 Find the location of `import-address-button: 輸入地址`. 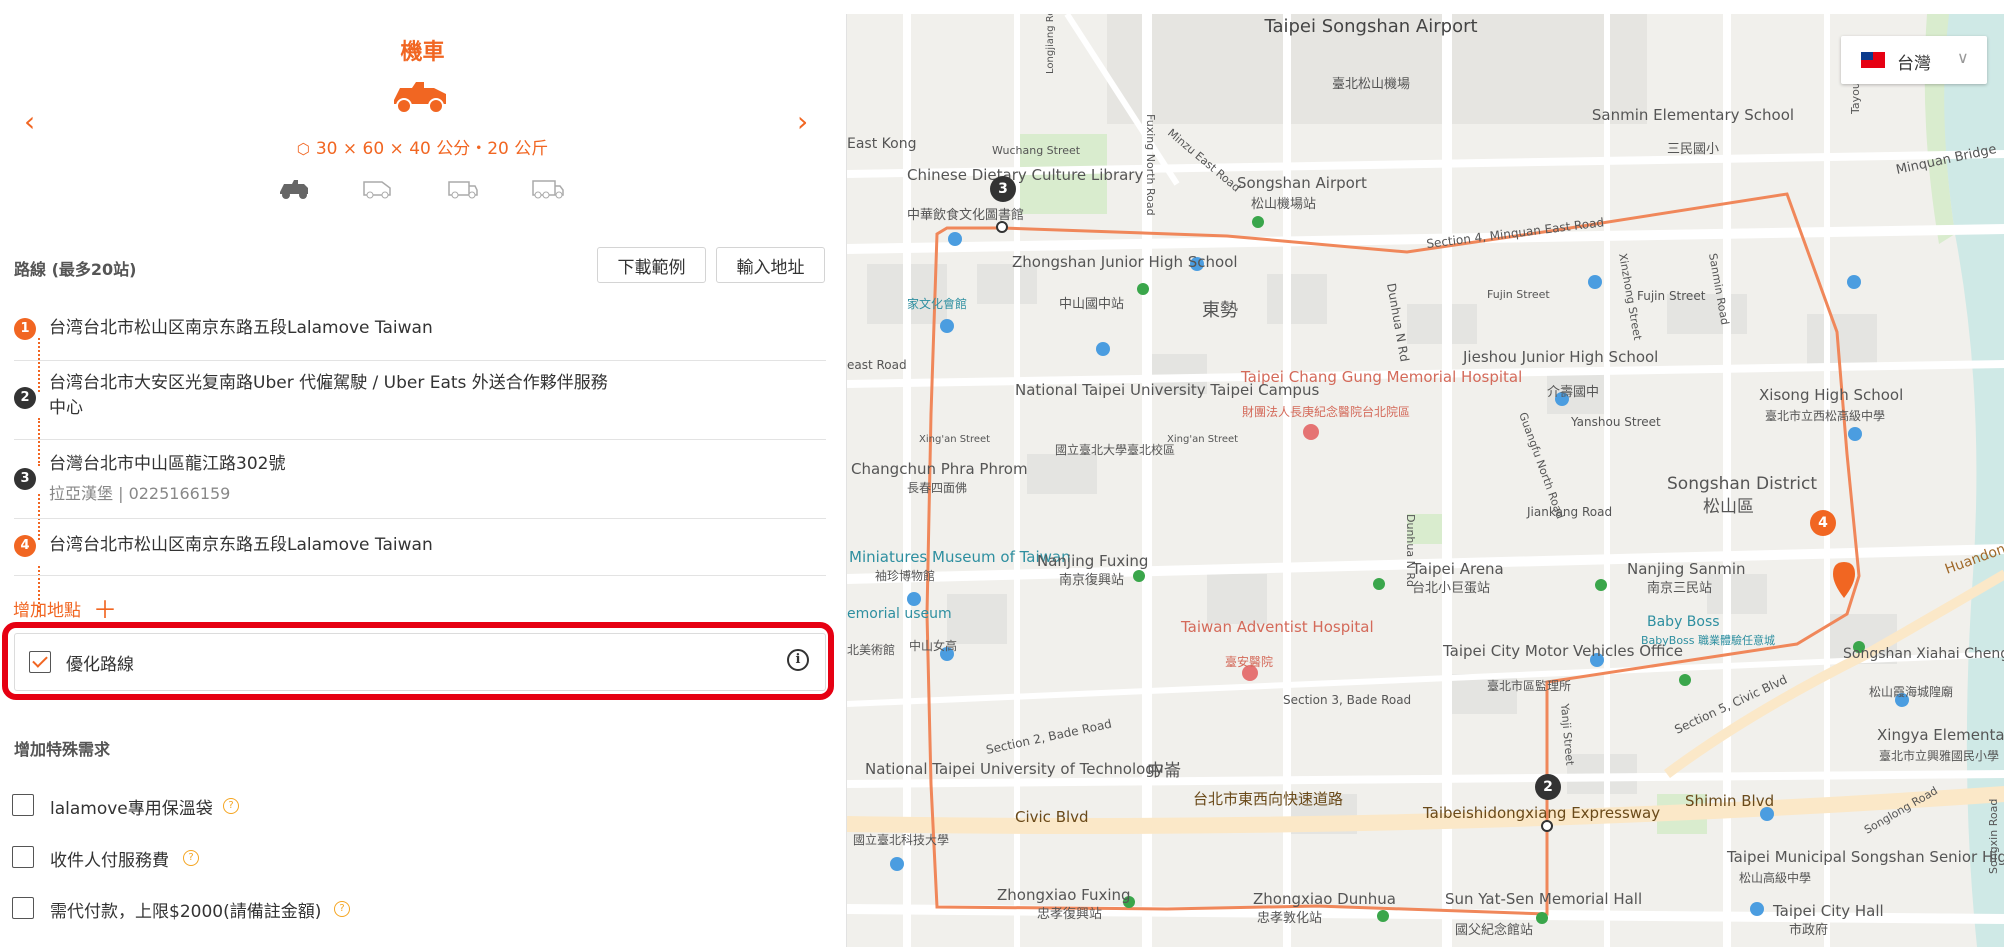

import-address-button: 輸入地址 is located at coordinates (770, 265).